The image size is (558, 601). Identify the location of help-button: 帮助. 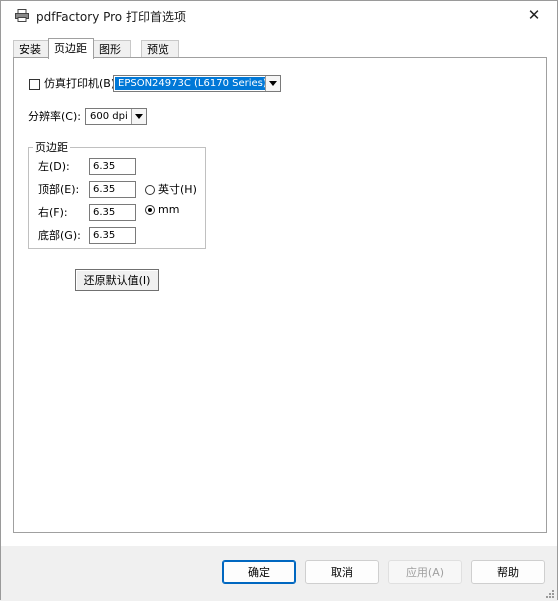
(508, 572).